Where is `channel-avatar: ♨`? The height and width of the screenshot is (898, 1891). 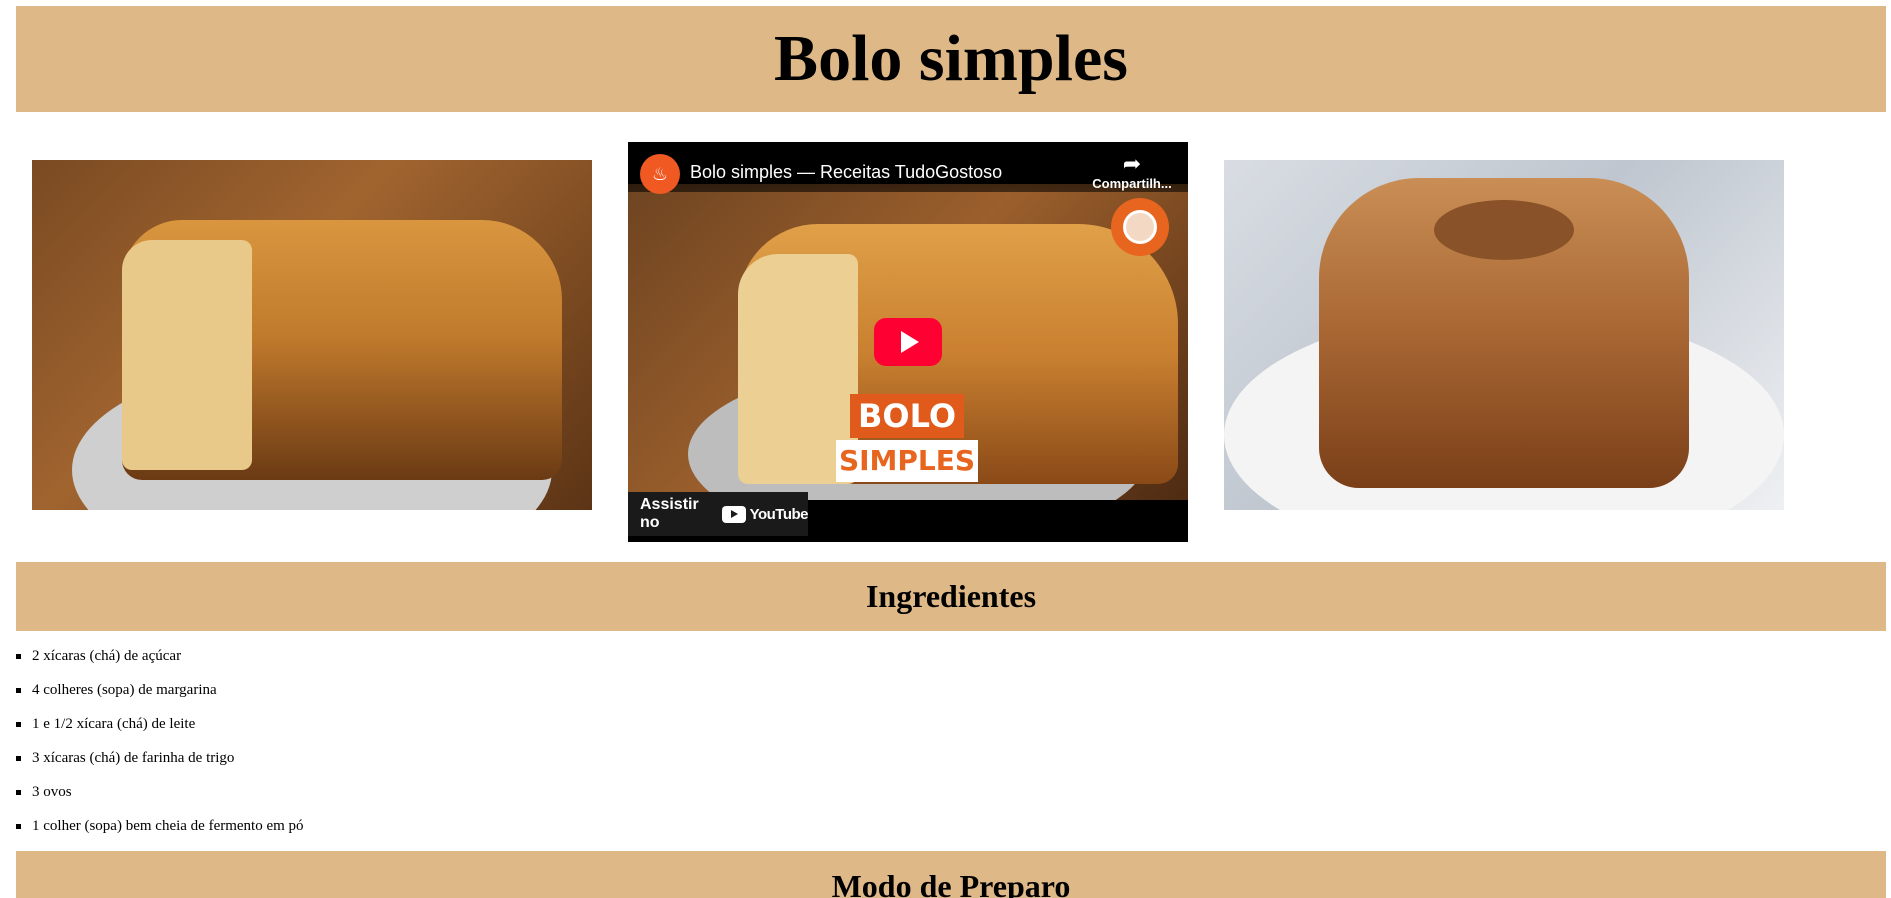 channel-avatar: ♨ is located at coordinates (660, 174).